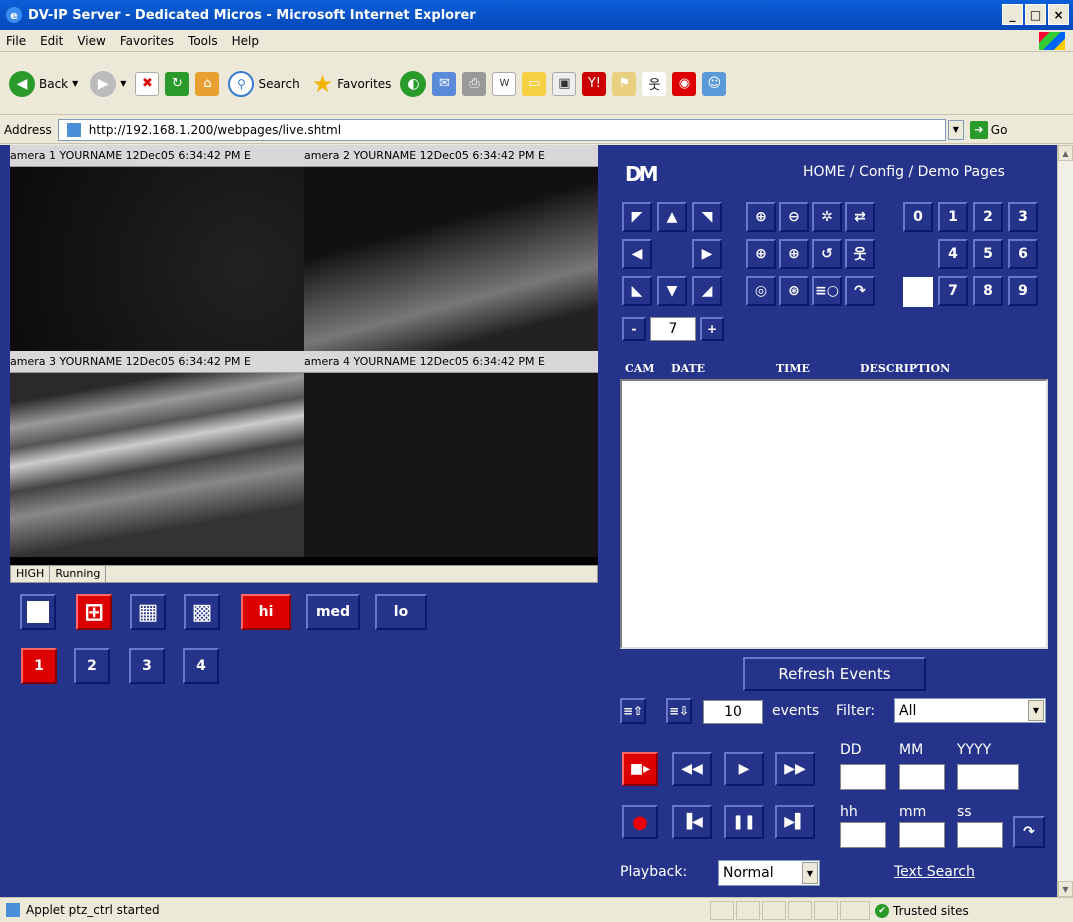 The image size is (1073, 922). What do you see at coordinates (444, 83) in the screenshot?
I see `mail-icon: ✉` at bounding box center [444, 83].